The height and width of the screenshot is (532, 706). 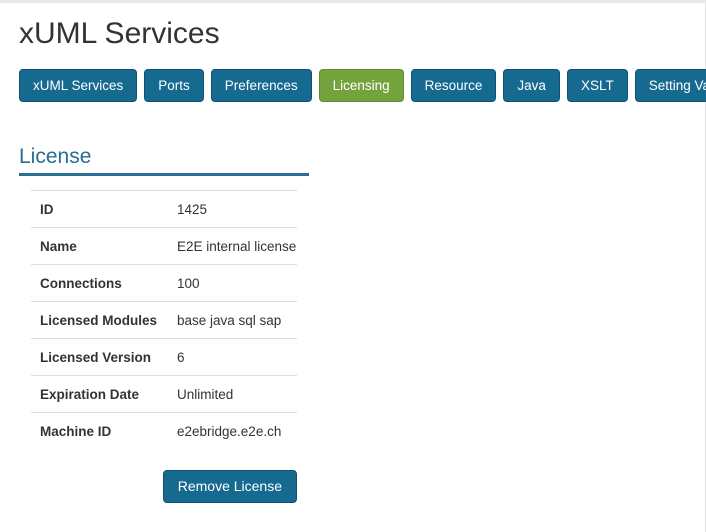 I want to click on license-row-name: Name E2E internal license, so click(x=164, y=245).